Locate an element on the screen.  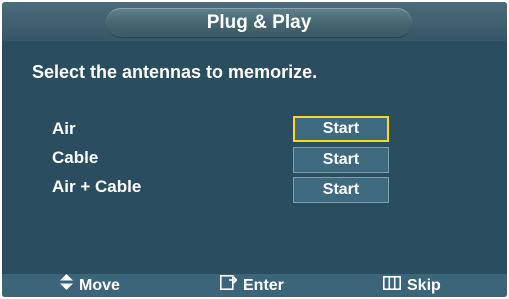
skip-hint: Skip is located at coordinates (412, 285).